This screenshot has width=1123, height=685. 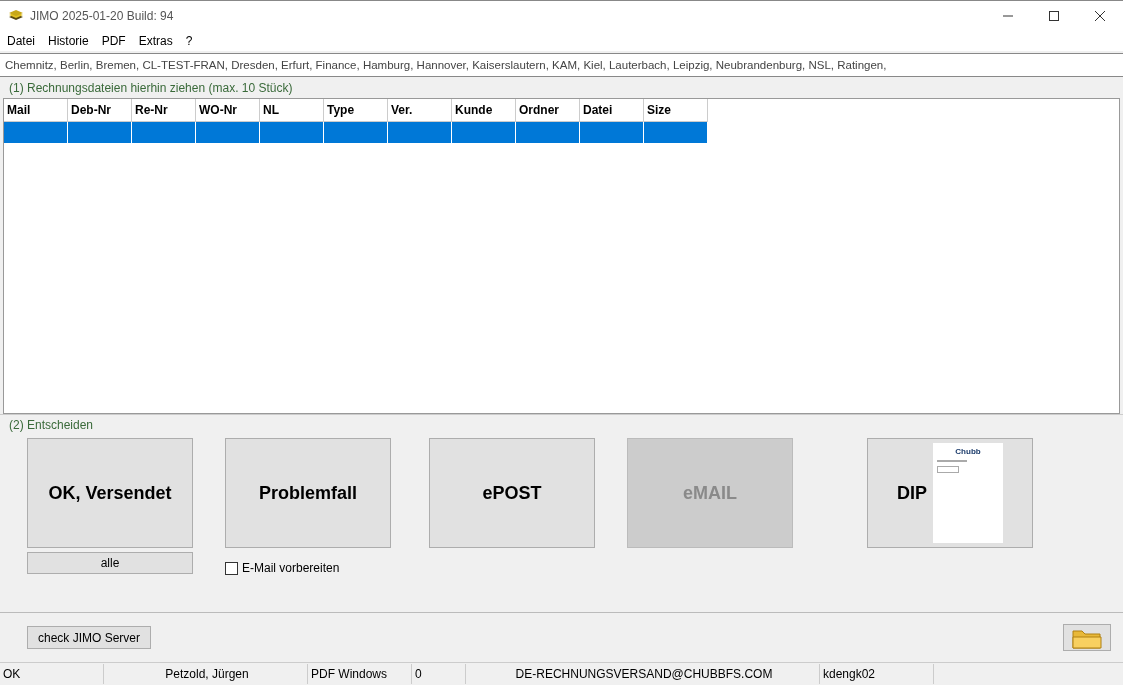 What do you see at coordinates (349, 674) in the screenshot?
I see `status-text: PDF Windows` at bounding box center [349, 674].